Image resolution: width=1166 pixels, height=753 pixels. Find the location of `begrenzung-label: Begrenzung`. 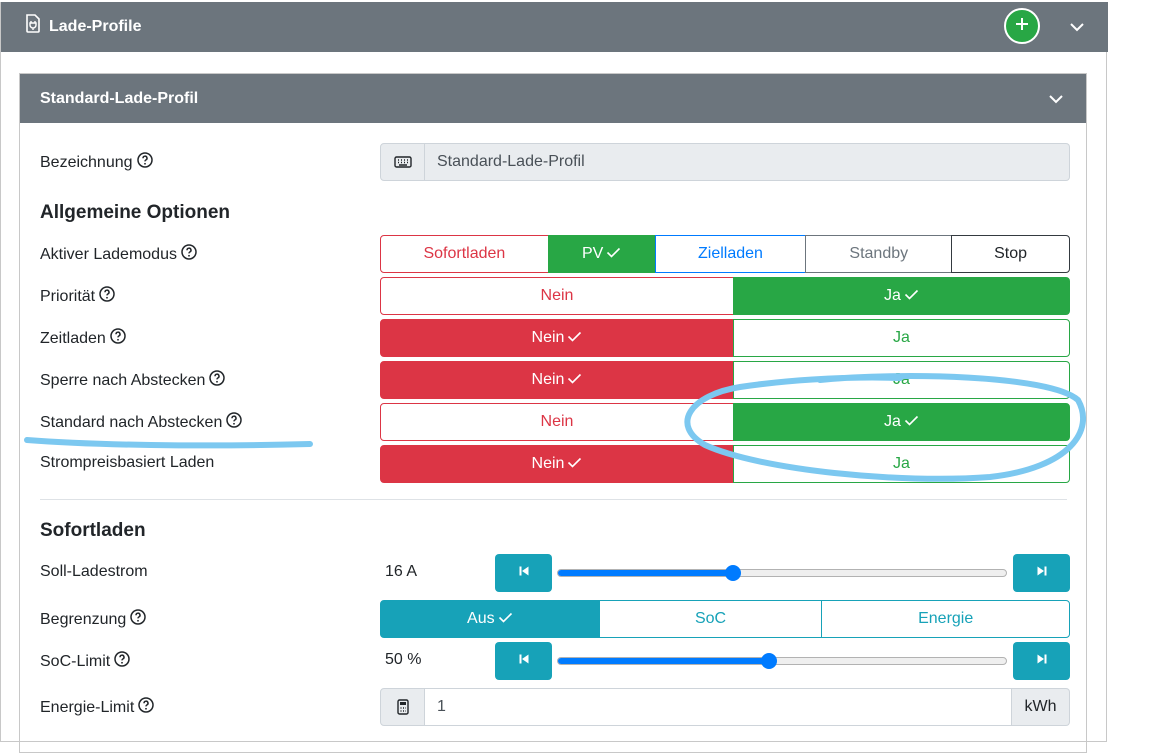

begrenzung-label: Begrenzung is located at coordinates (93, 619).